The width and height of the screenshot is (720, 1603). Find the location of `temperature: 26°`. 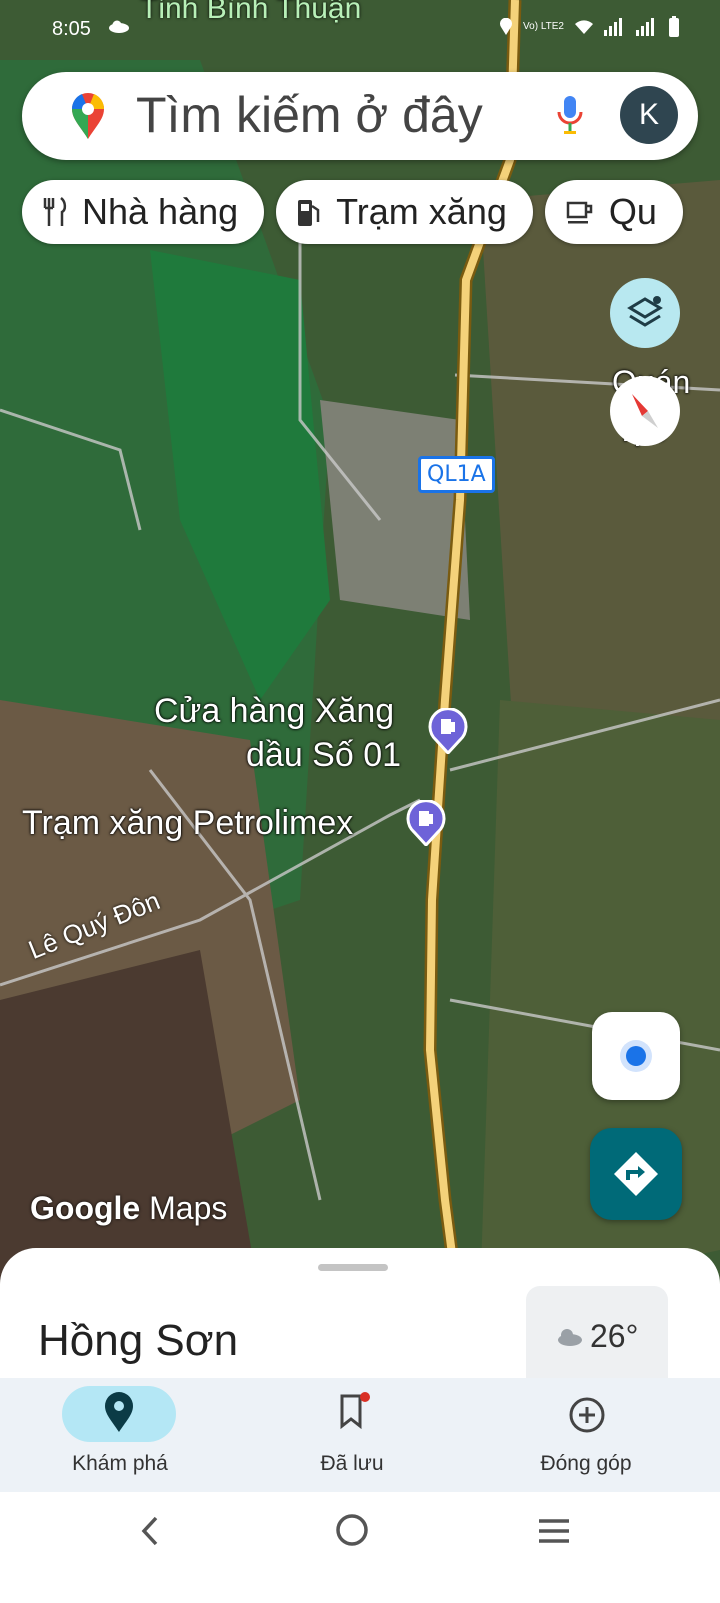

temperature: 26° is located at coordinates (614, 1336).